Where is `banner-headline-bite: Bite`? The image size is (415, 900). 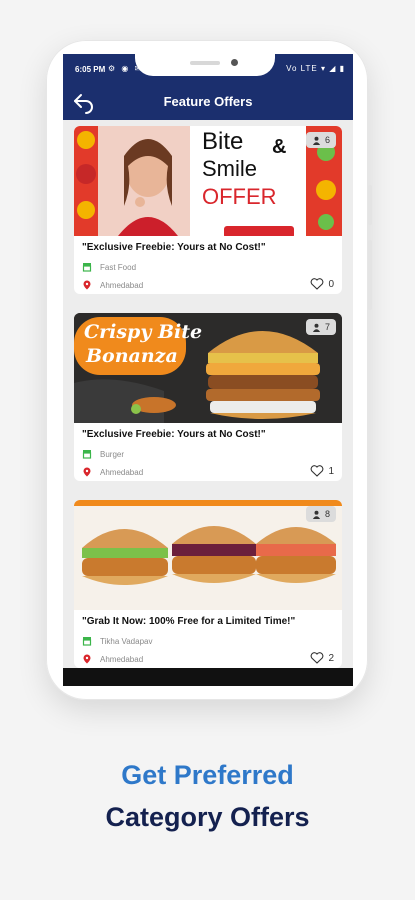
banner-headline-bite: Bite is located at coordinates (223, 141).